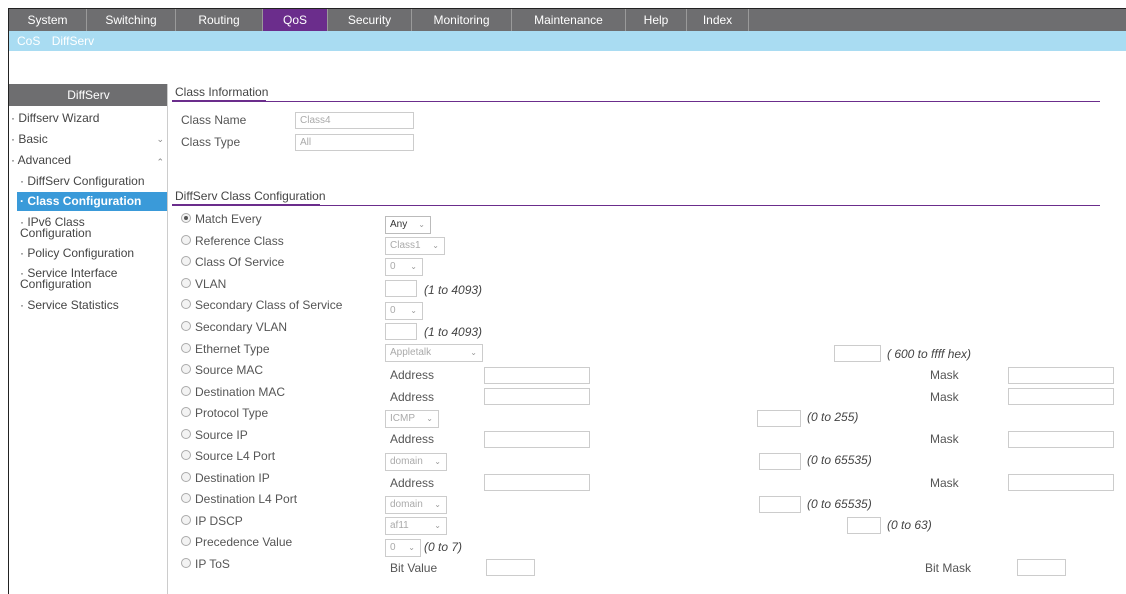 The height and width of the screenshot is (594, 1126). I want to click on source-l4-port-field, so click(780, 461).